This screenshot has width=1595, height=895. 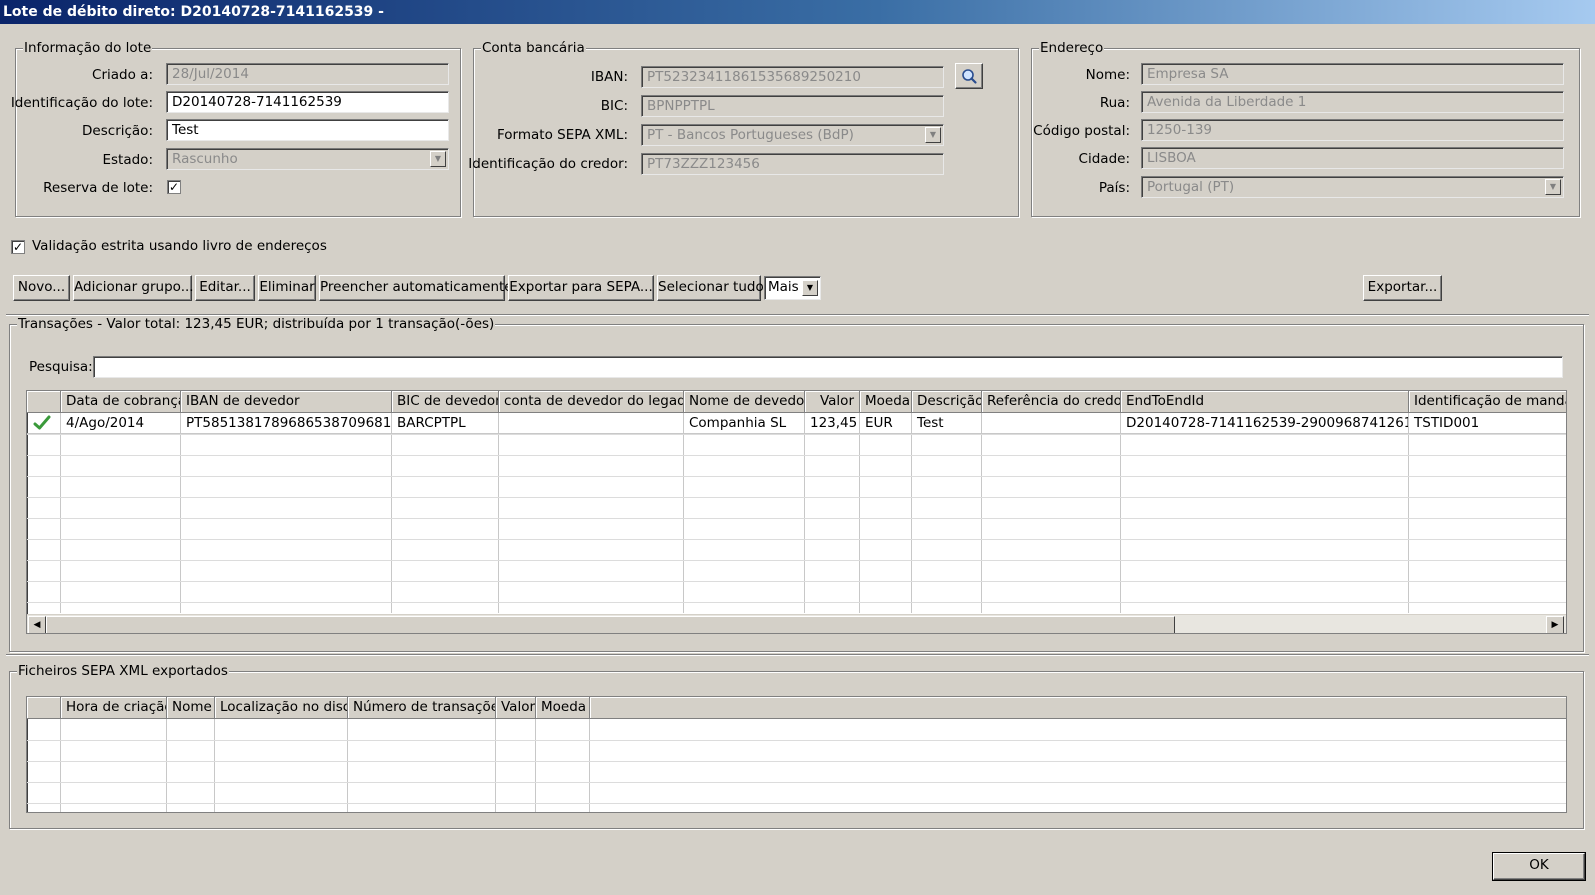 What do you see at coordinates (422, 708) in the screenshot?
I see `col-header-transaction-count: Número de transações` at bounding box center [422, 708].